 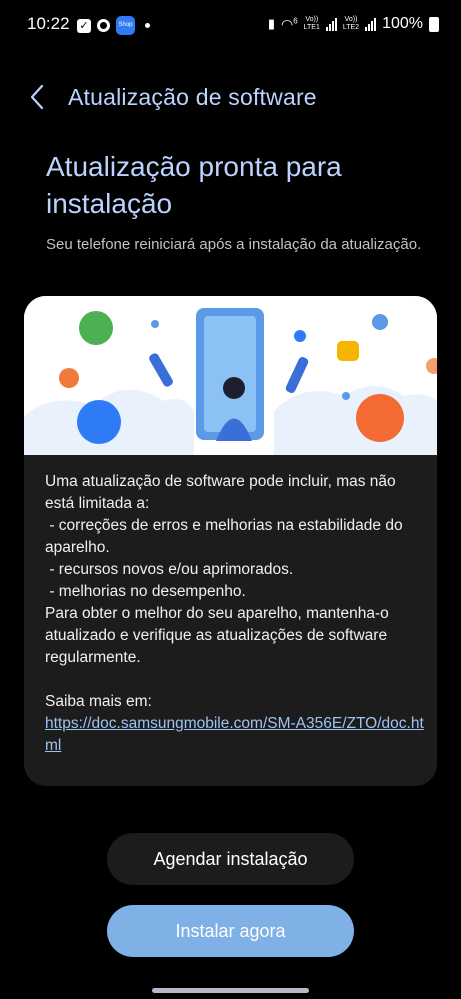 I want to click on home-indicator, so click(x=230, y=990).